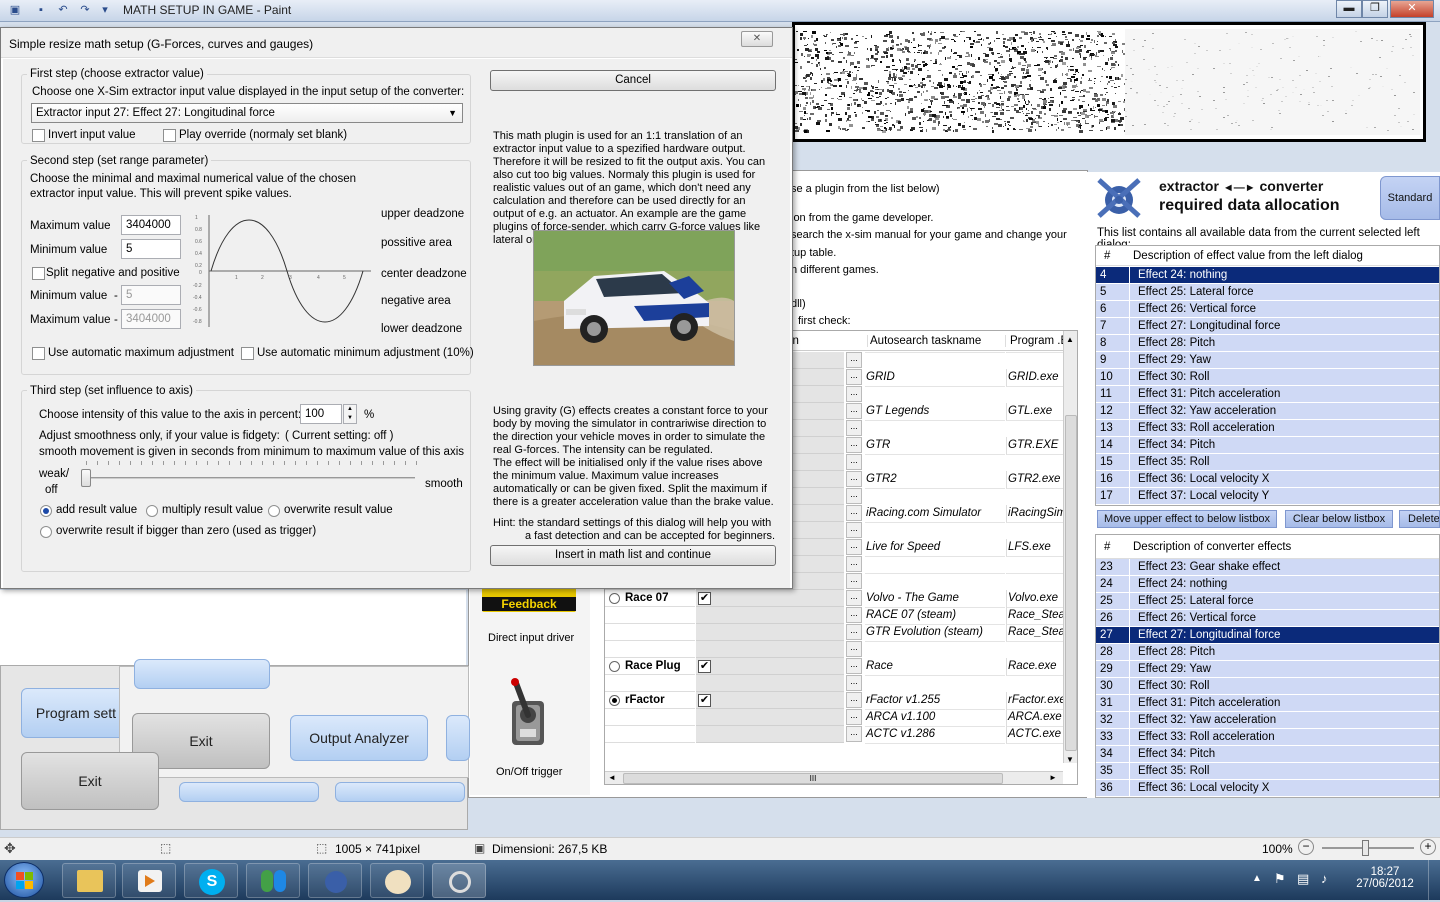  Describe the element at coordinates (152, 511) in the screenshot. I see `radio-multiply-result` at that location.